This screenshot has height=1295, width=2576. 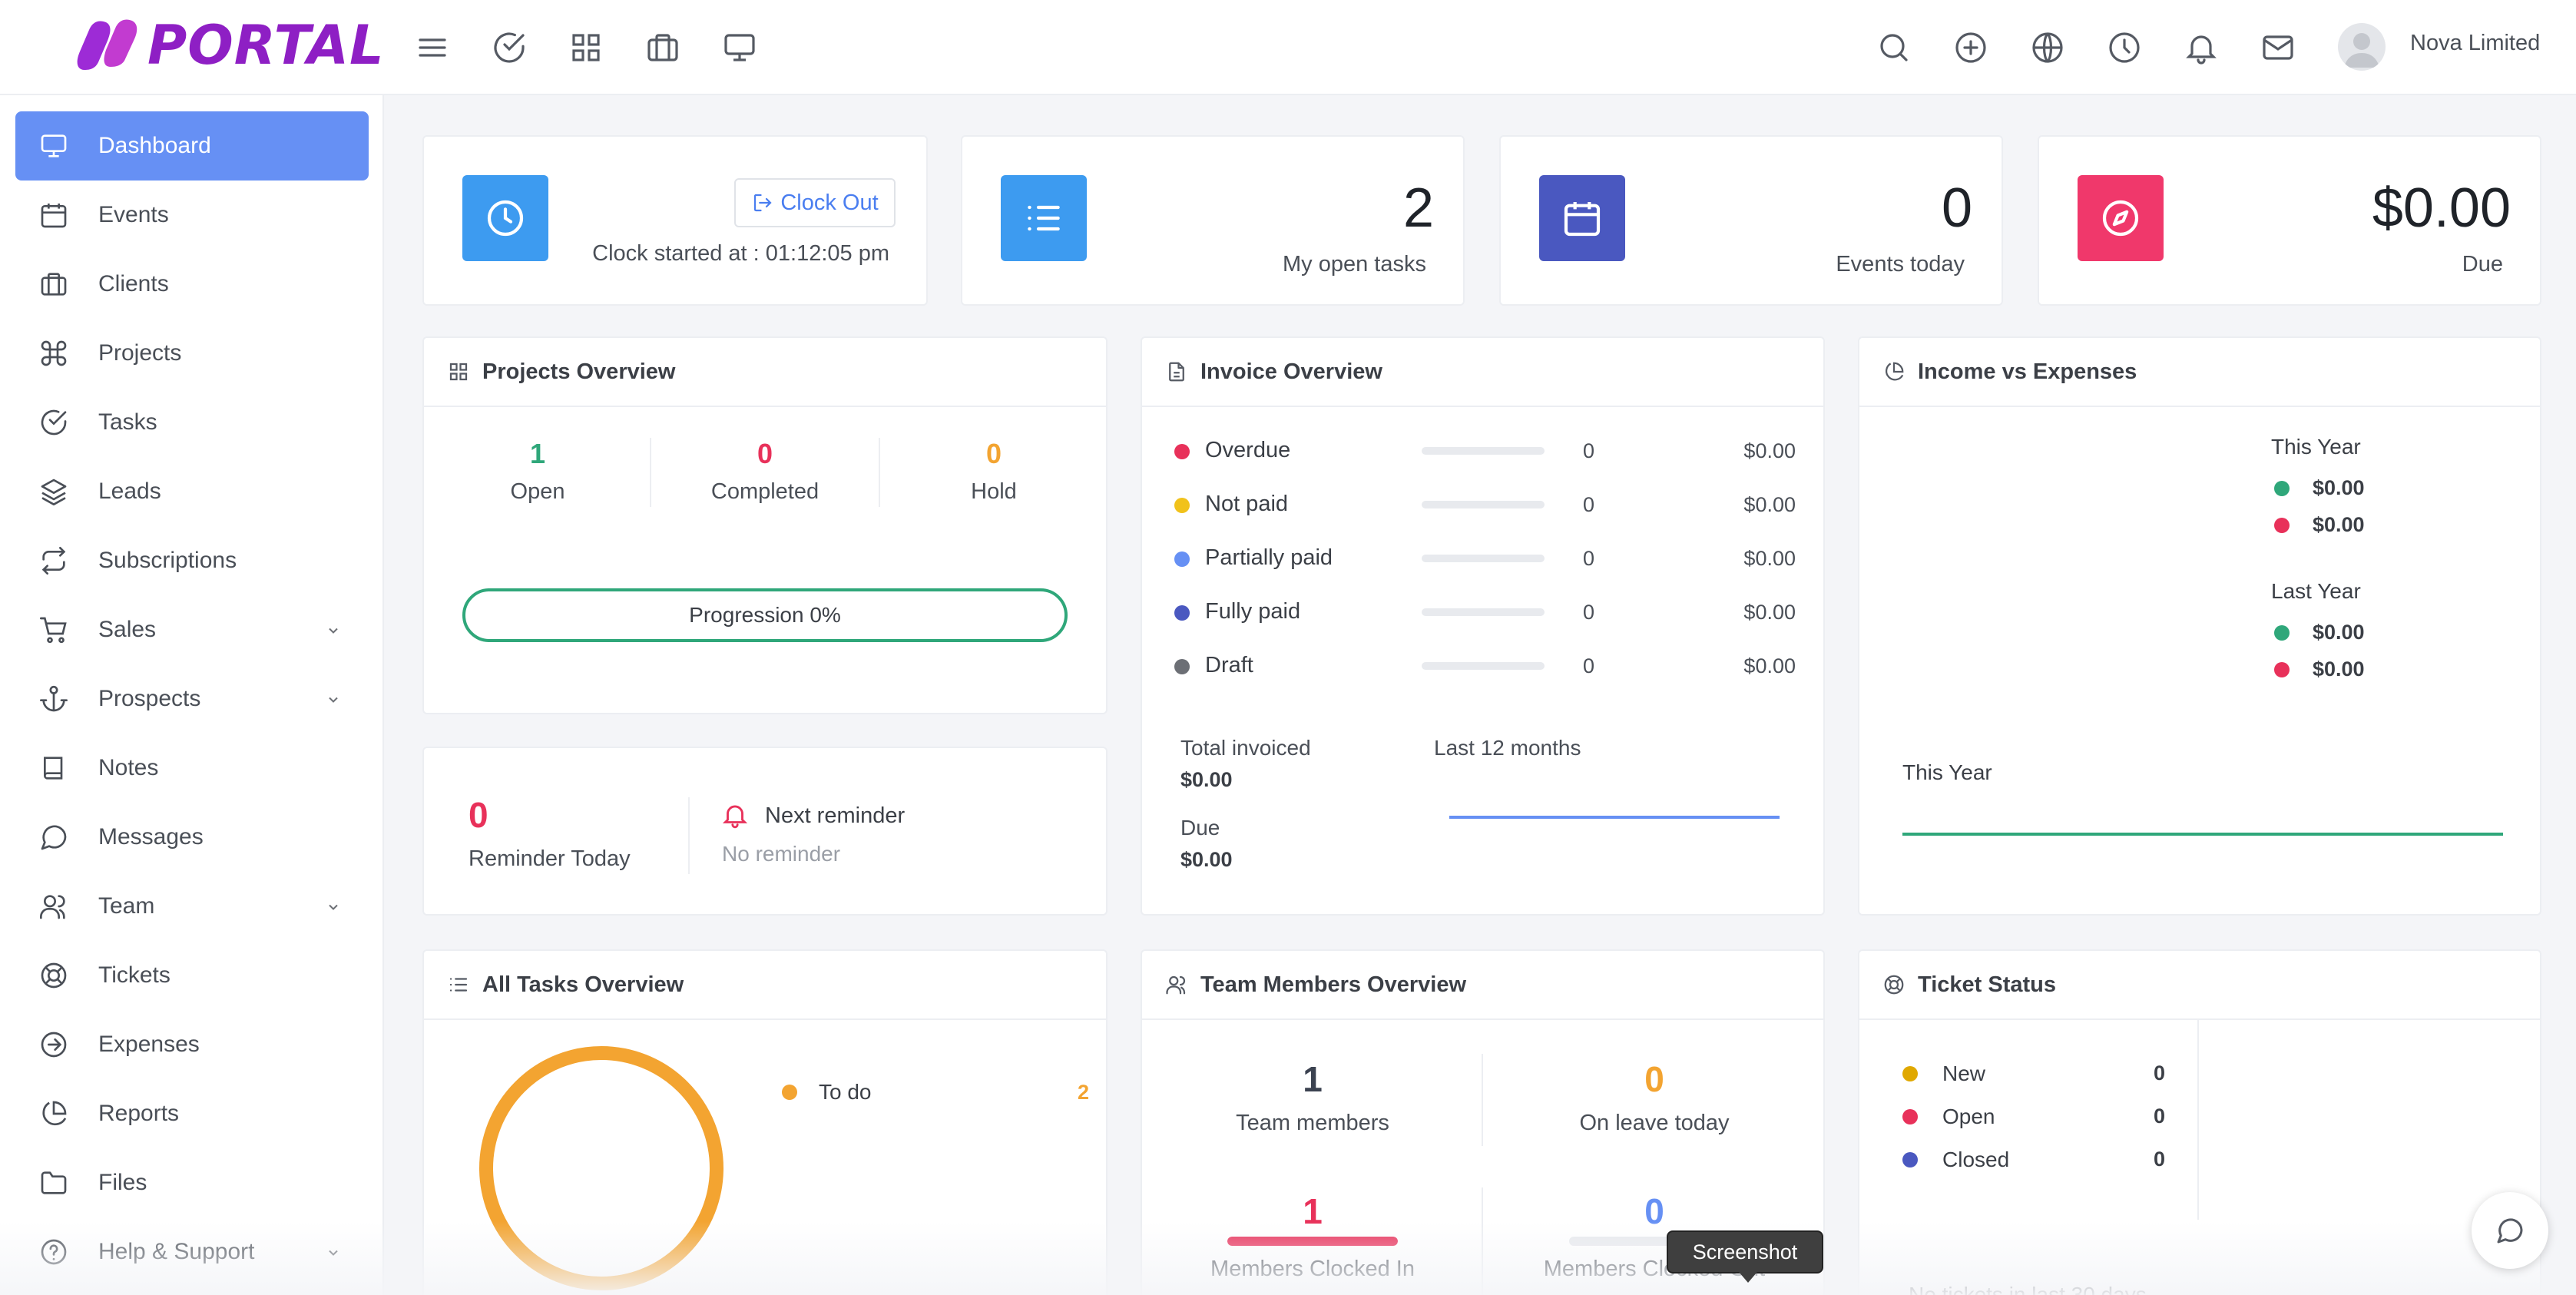 What do you see at coordinates (192, 1182) in the screenshot?
I see `sidebar-item-files: Files` at bounding box center [192, 1182].